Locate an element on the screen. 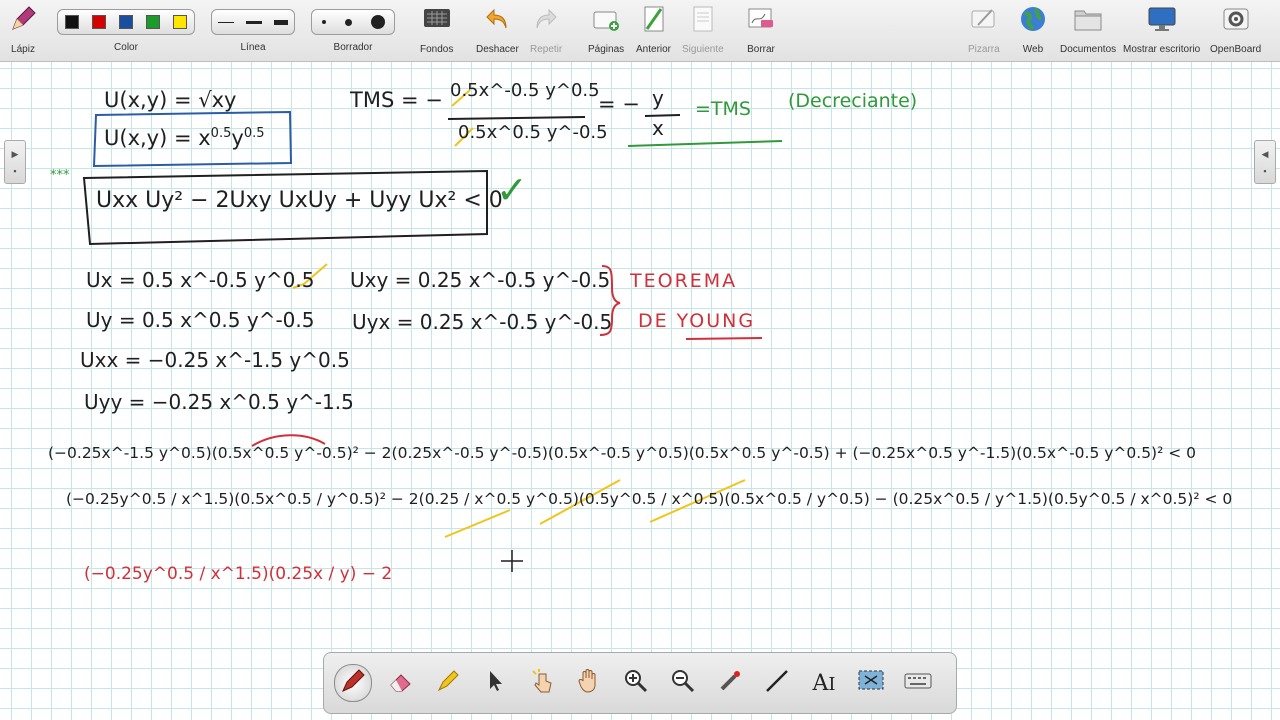 Image resolution: width=1280 pixels, height=720 pixels. theorem-title-line1: TEOREMA is located at coordinates (684, 281).